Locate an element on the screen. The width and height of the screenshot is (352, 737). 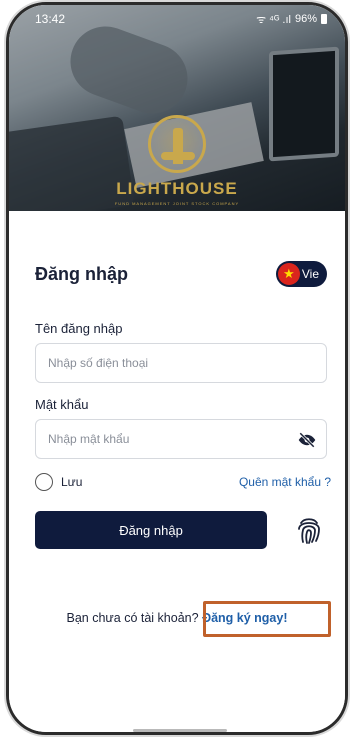
signal-icon: ᯤ ⁴ᴳ .ıl is located at coordinates (273, 19).